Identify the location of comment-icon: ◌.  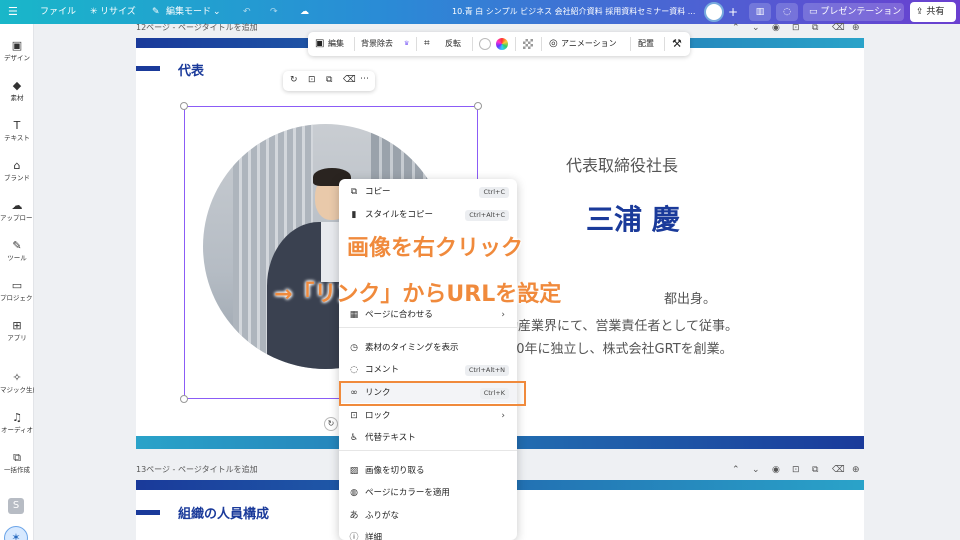
(787, 12).